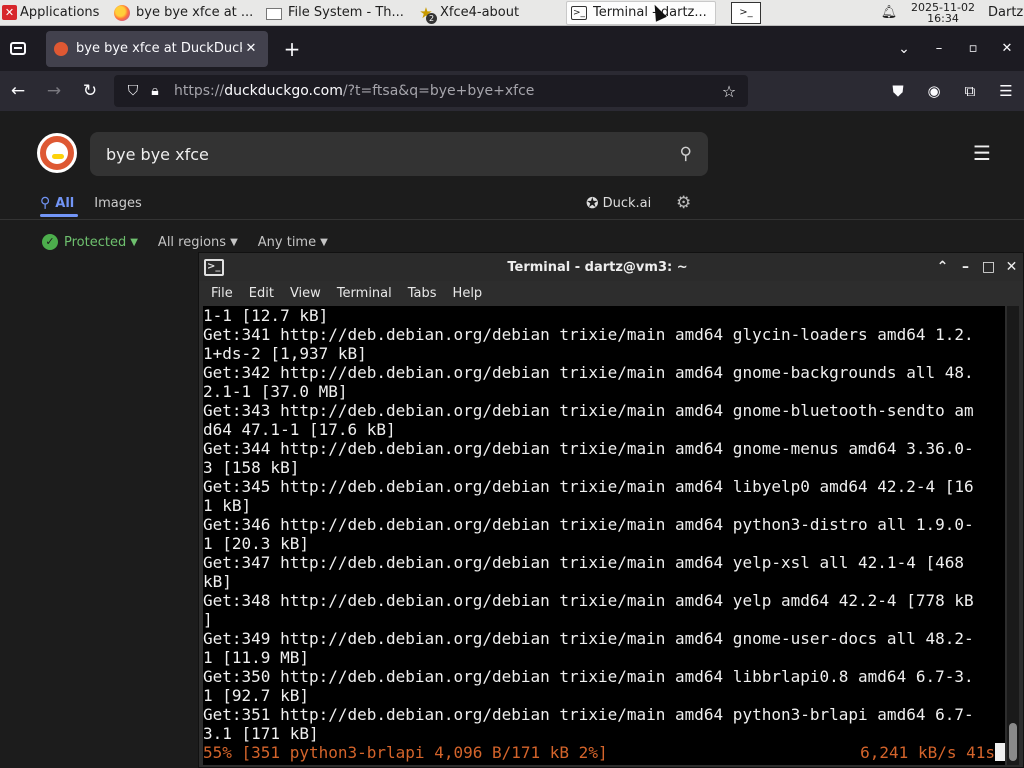 The height and width of the screenshot is (768, 1024). What do you see at coordinates (251, 48) in the screenshot?
I see `close-tab-icon: ✕` at bounding box center [251, 48].